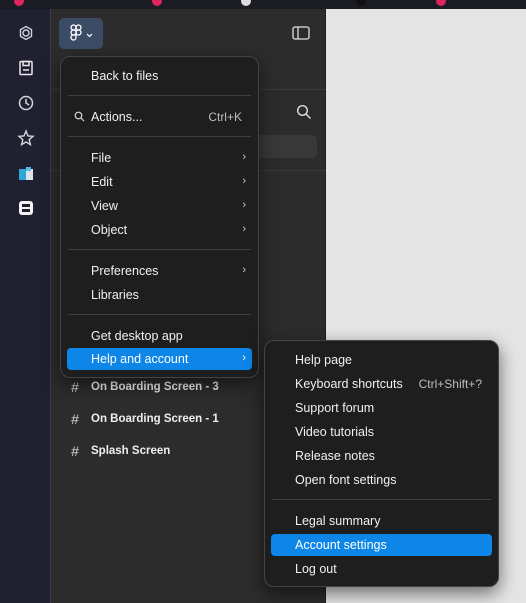 Image resolution: width=526 pixels, height=603 pixels. What do you see at coordinates (26, 68) in the screenshot?
I see `save-icon` at bounding box center [26, 68].